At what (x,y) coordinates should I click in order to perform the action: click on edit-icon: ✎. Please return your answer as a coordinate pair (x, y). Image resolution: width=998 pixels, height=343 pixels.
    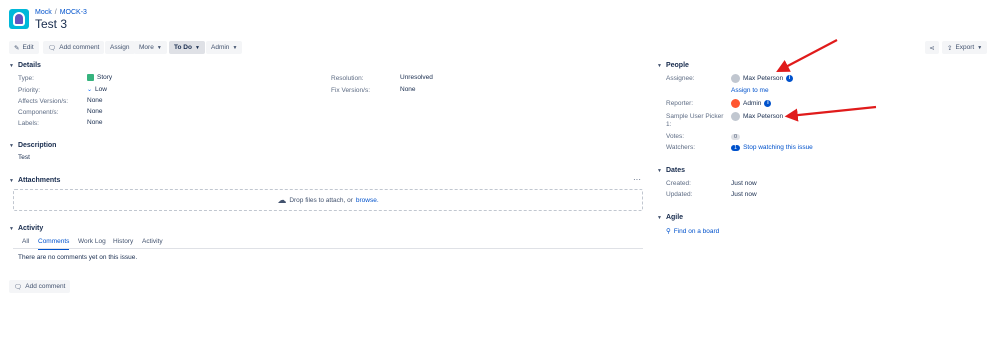
    Looking at the image, I should click on (17, 48).